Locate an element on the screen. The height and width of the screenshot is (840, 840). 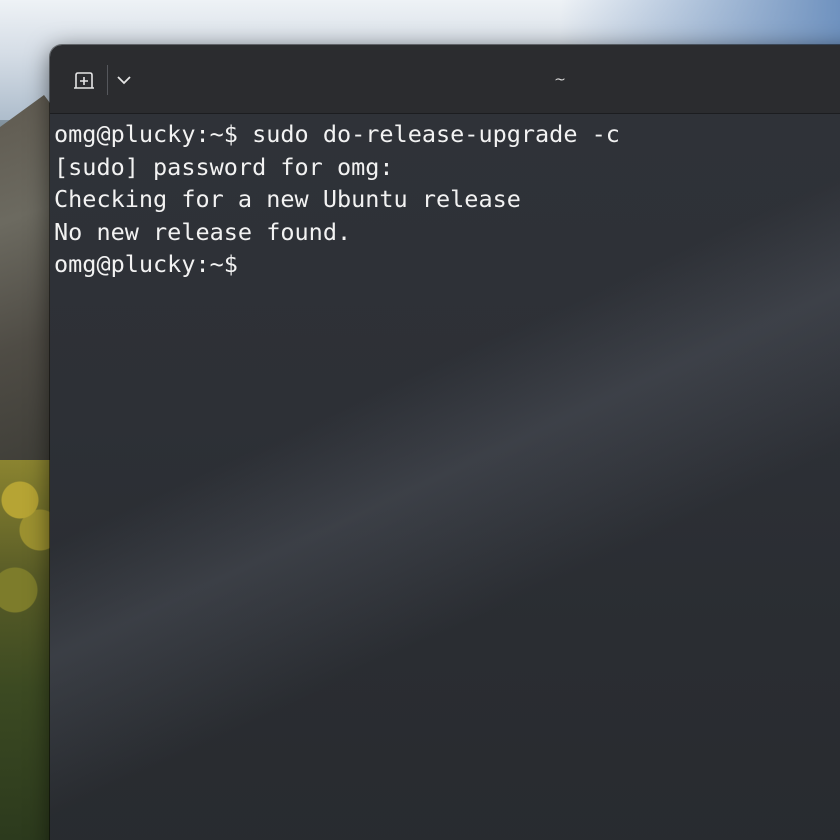
terminal-prompt: omg@plucky:~$ is located at coordinates (146, 264).